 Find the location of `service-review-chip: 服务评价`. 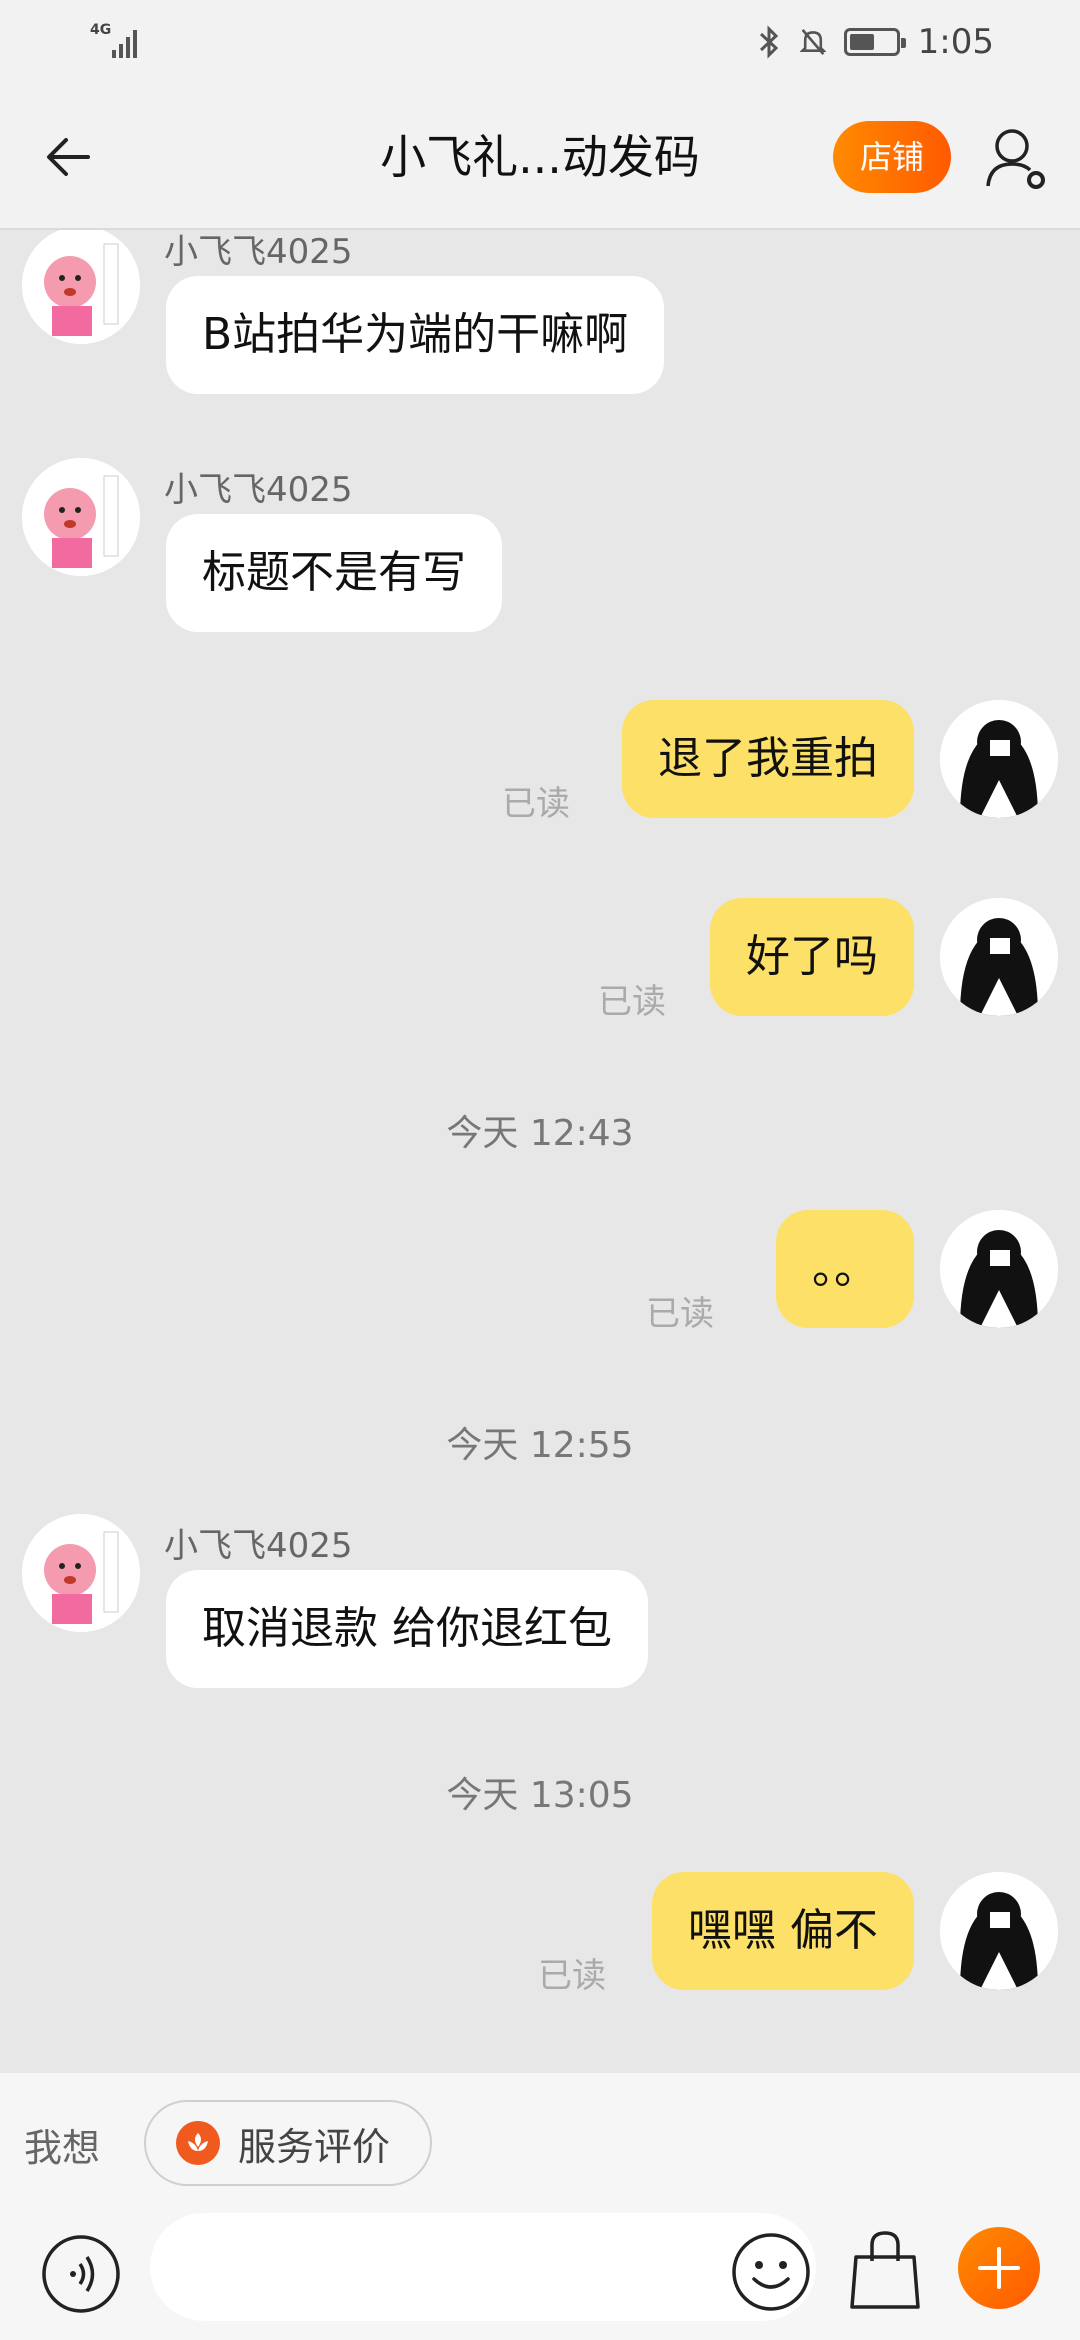

service-review-chip: 服务评价 is located at coordinates (288, 2143).